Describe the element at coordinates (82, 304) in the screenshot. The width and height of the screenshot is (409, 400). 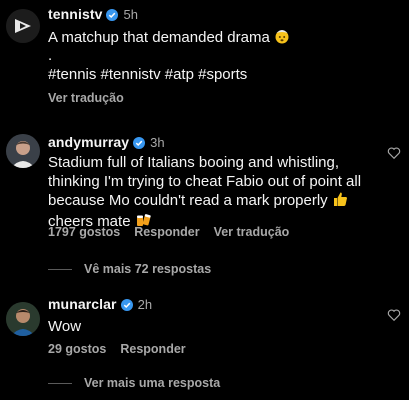
I see `username-munarclar: munarclar` at that location.